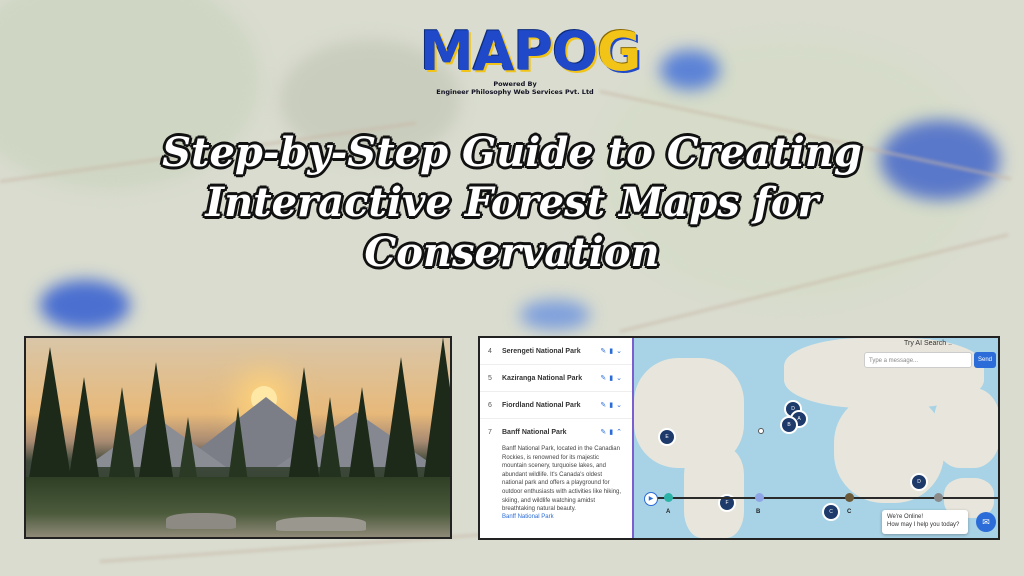 The height and width of the screenshot is (576, 1024). Describe the element at coordinates (758, 512) in the screenshot. I see `timeline-label: B` at that location.